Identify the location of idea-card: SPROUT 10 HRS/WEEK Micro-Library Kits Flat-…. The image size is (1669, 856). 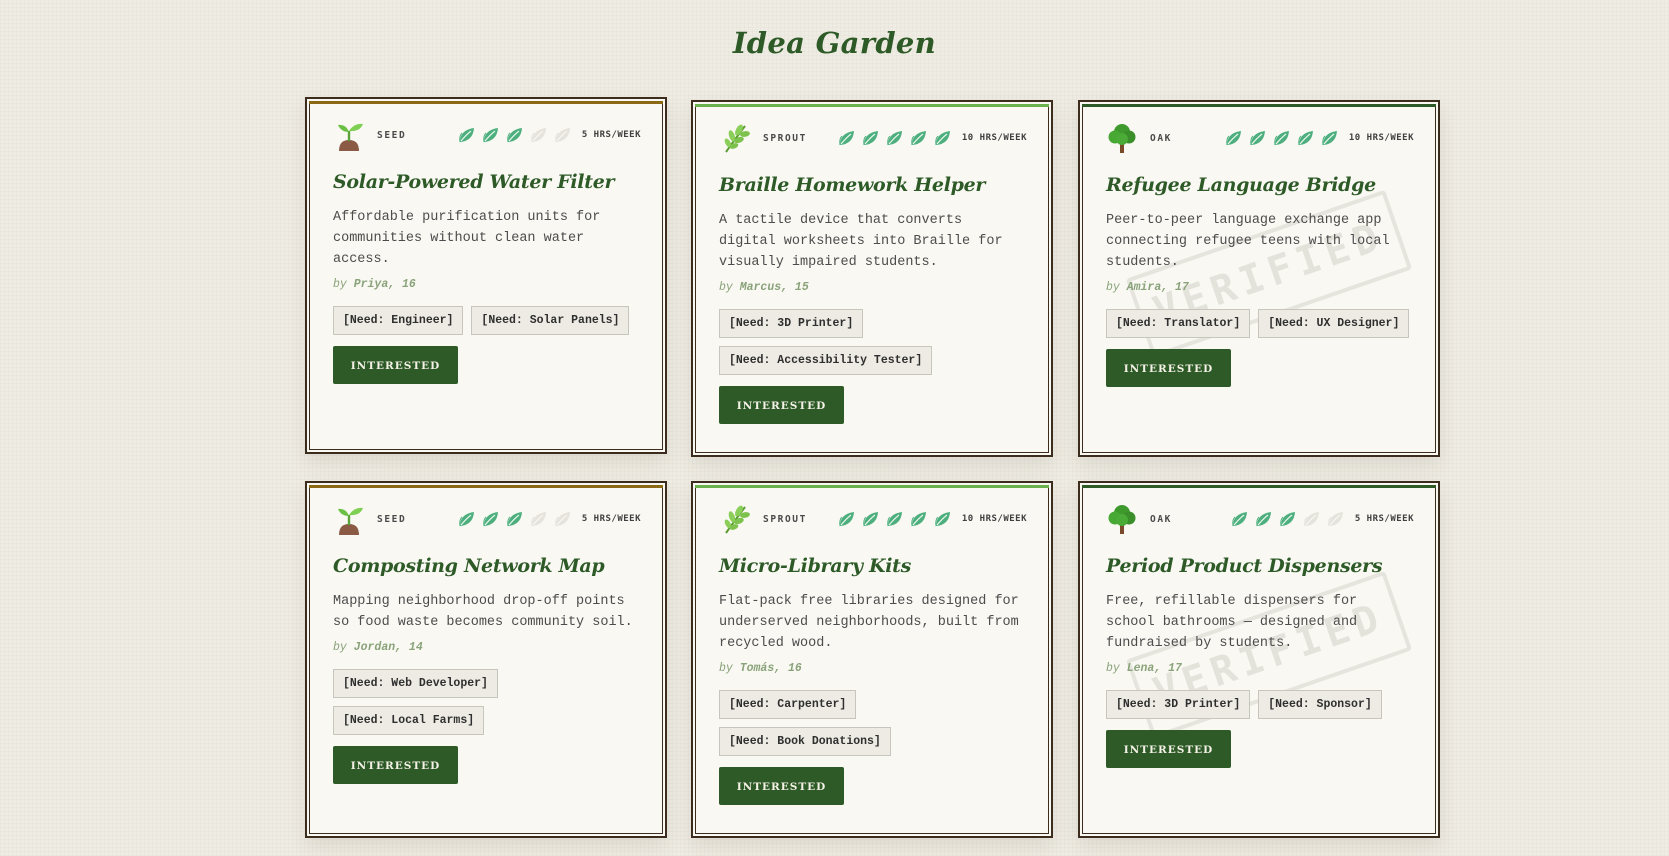
(872, 659).